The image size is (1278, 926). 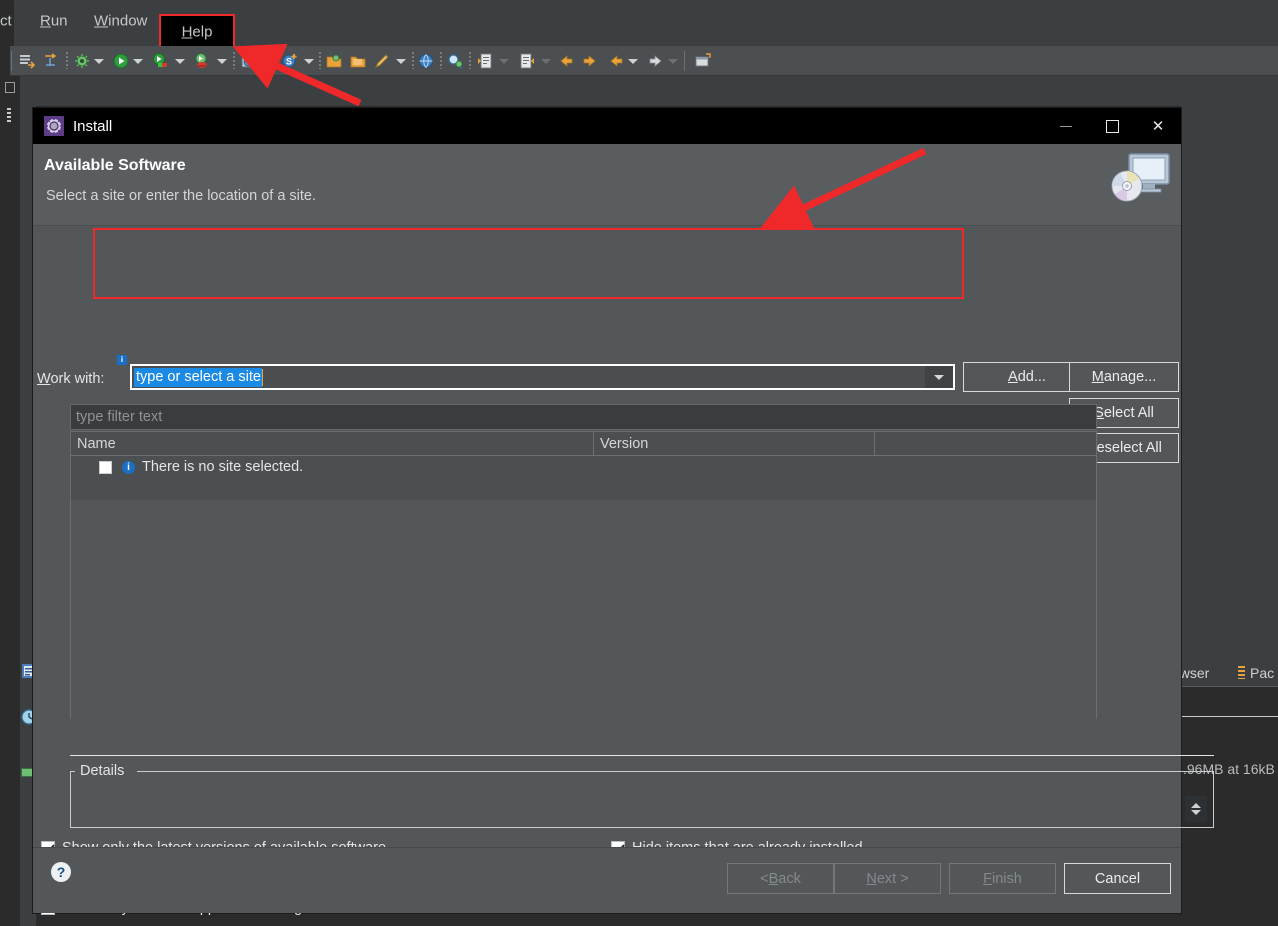 What do you see at coordinates (583, 467) in the screenshot?
I see `table-row: i There is no site selected.` at bounding box center [583, 467].